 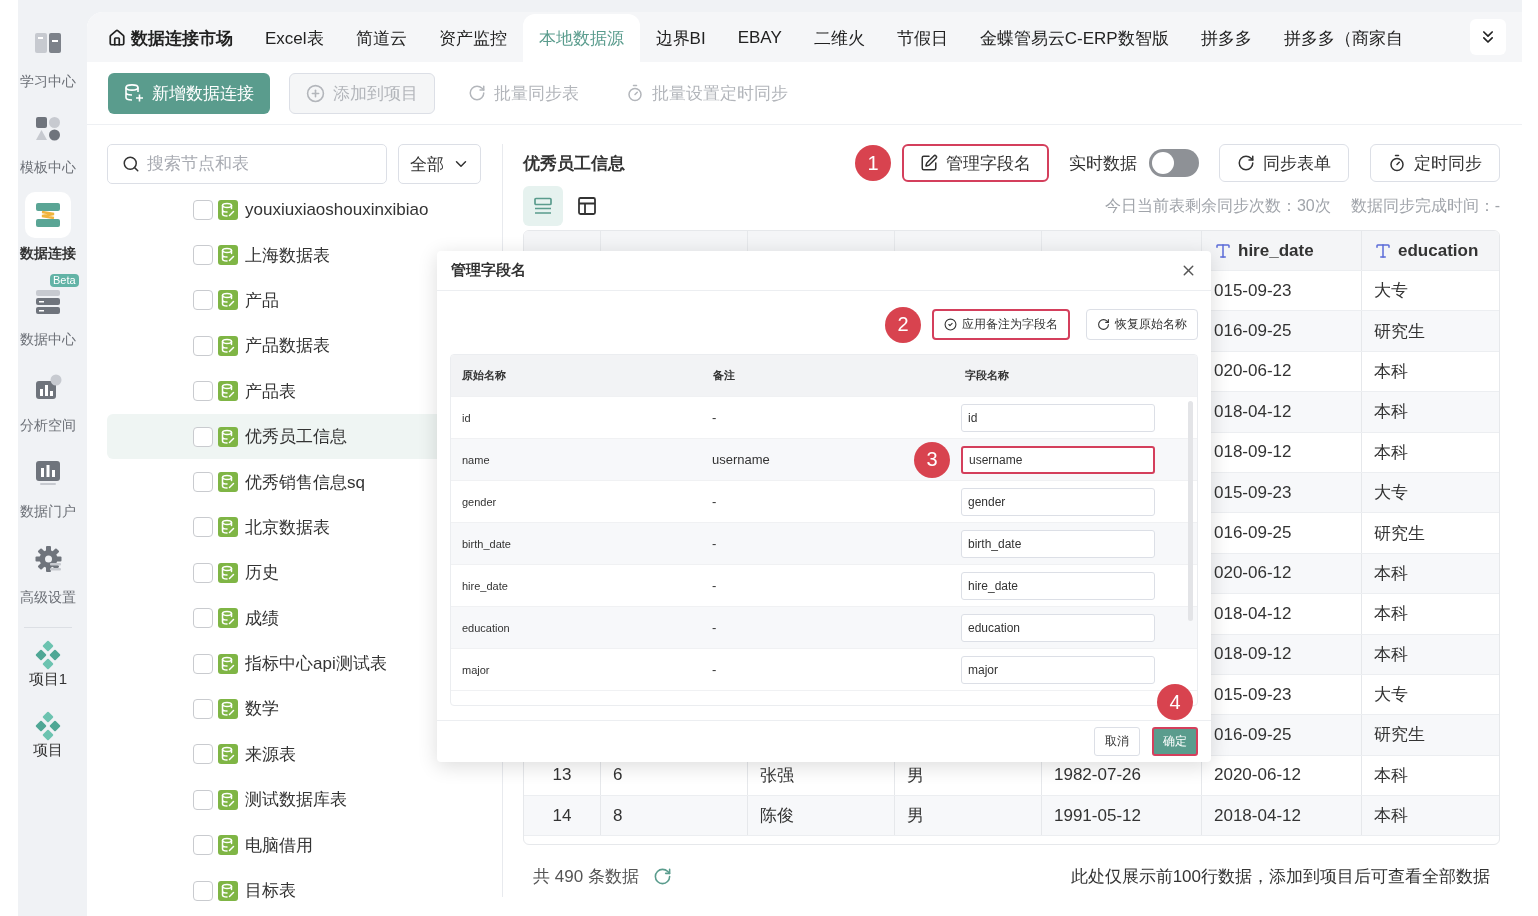 I want to click on table-cell: 6, so click(x=618, y=775).